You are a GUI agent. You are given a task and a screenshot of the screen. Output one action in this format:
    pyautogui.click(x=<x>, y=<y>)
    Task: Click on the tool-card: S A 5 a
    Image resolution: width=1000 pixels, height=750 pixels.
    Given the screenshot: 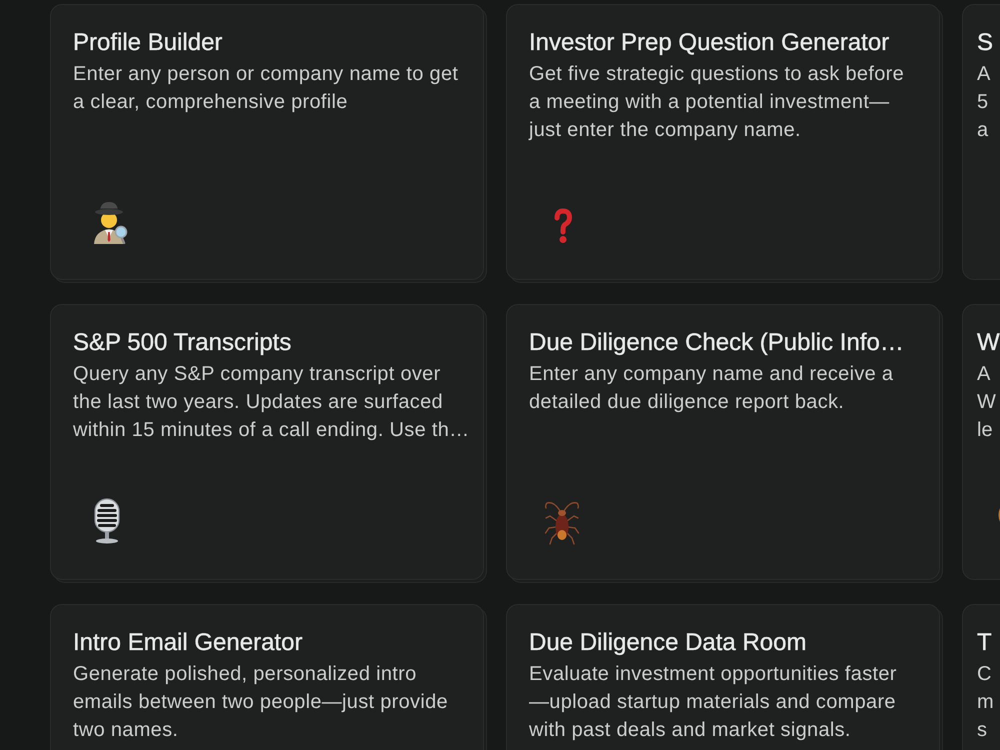 What is the action you would take?
    pyautogui.click(x=981, y=142)
    